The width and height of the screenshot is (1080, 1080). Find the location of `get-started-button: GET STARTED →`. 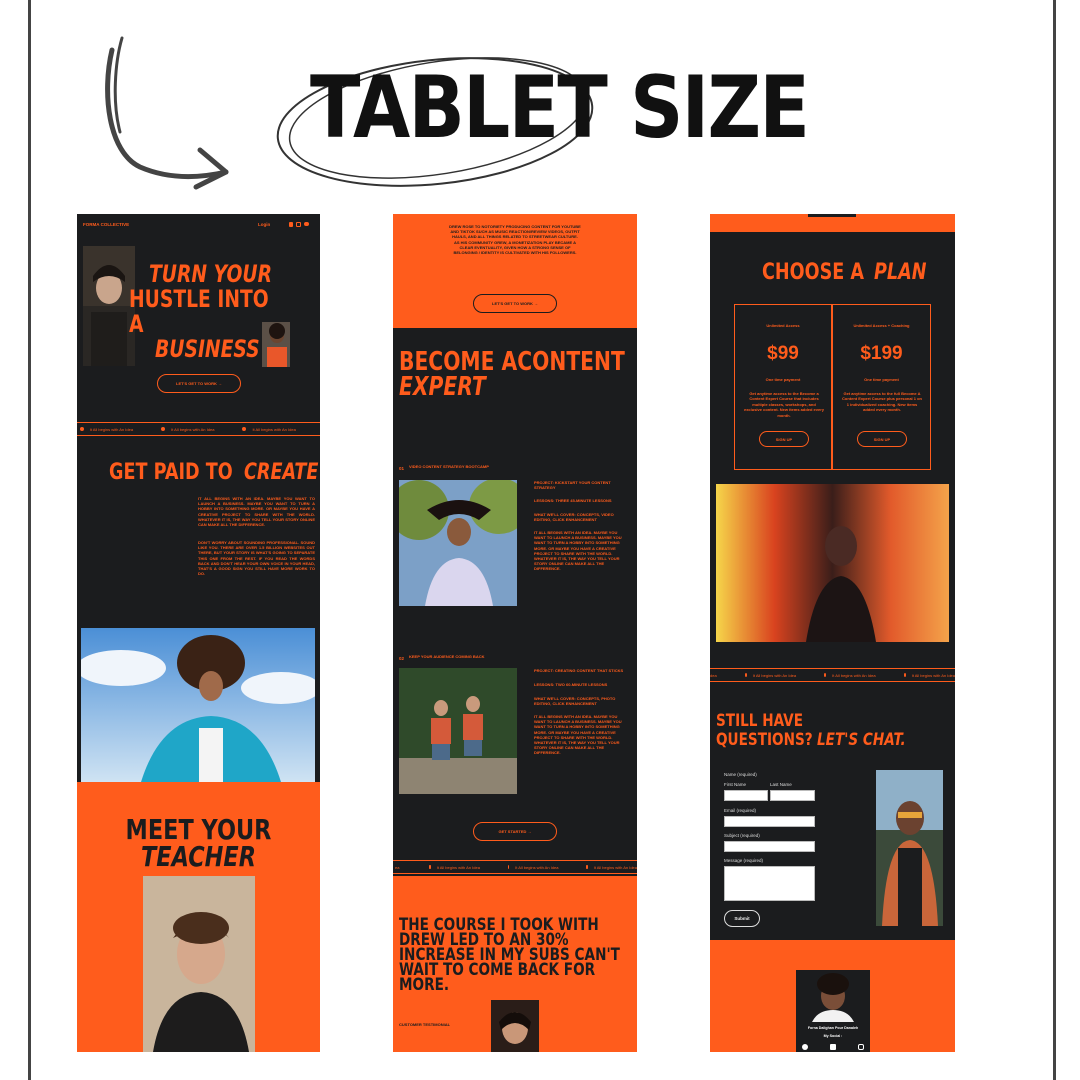

get-started-button: GET STARTED → is located at coordinates (515, 831).